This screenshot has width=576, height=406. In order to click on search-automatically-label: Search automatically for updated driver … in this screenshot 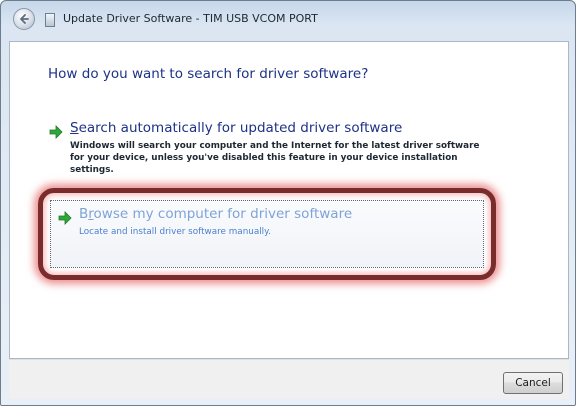, I will do `click(236, 128)`.